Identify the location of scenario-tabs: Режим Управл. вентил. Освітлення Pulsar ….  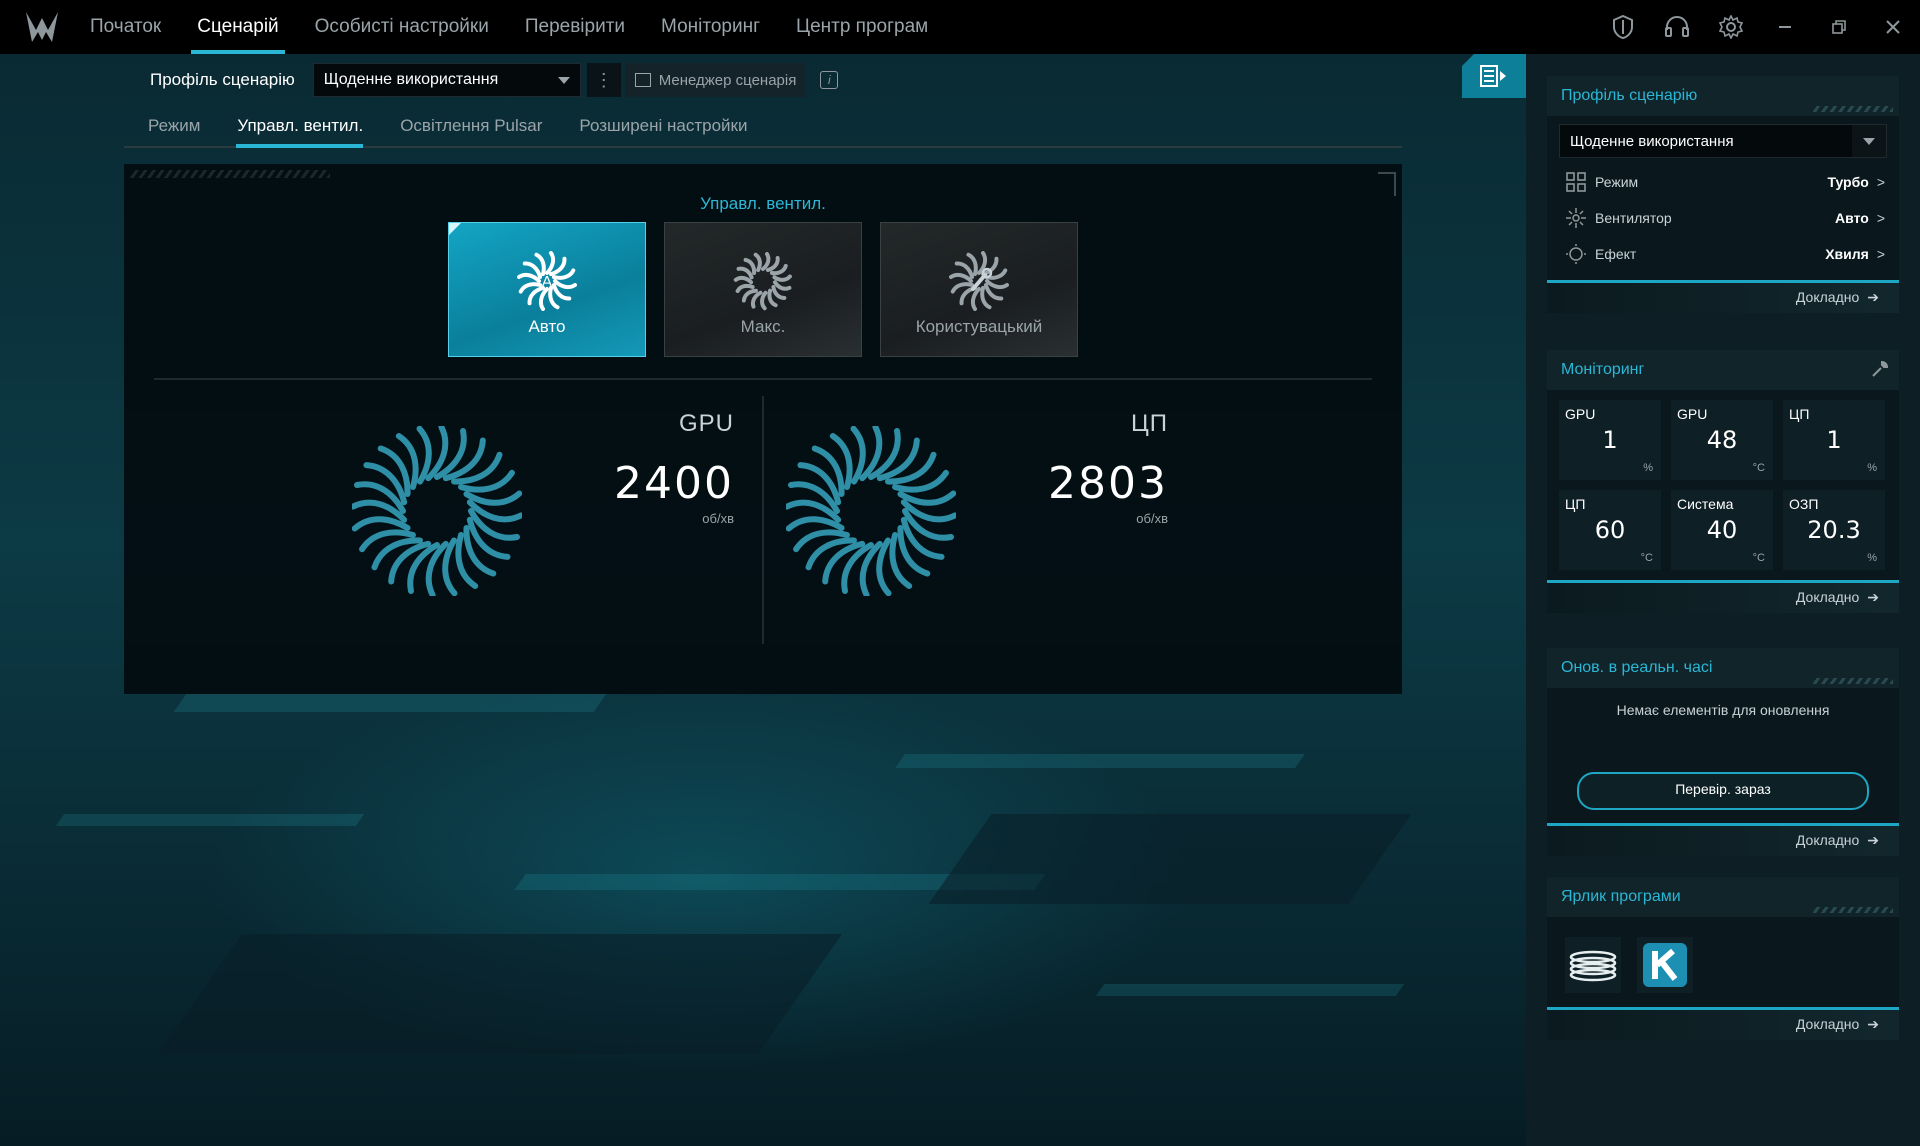
(763, 128).